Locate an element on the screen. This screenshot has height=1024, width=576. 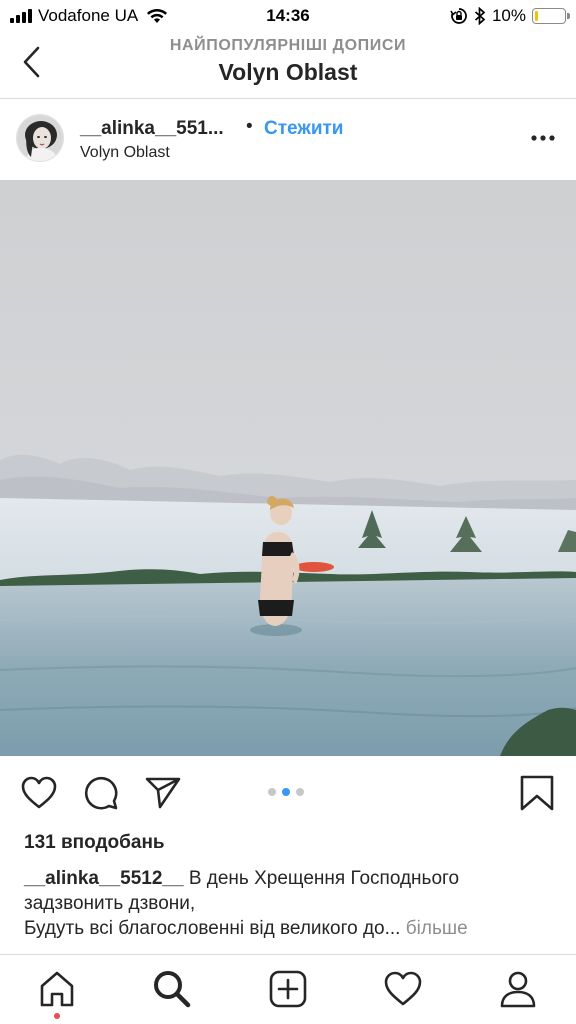
add-post-icon is located at coordinates (288, 989).